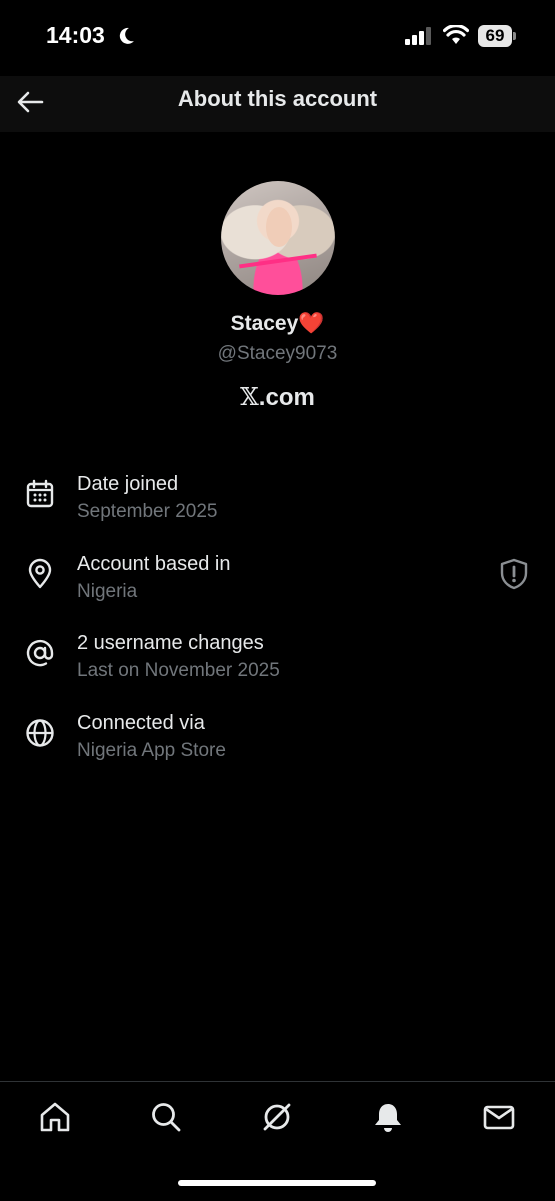 This screenshot has height=1201, width=555. Describe the element at coordinates (40, 573) in the screenshot. I see `location-pin-icon` at that location.